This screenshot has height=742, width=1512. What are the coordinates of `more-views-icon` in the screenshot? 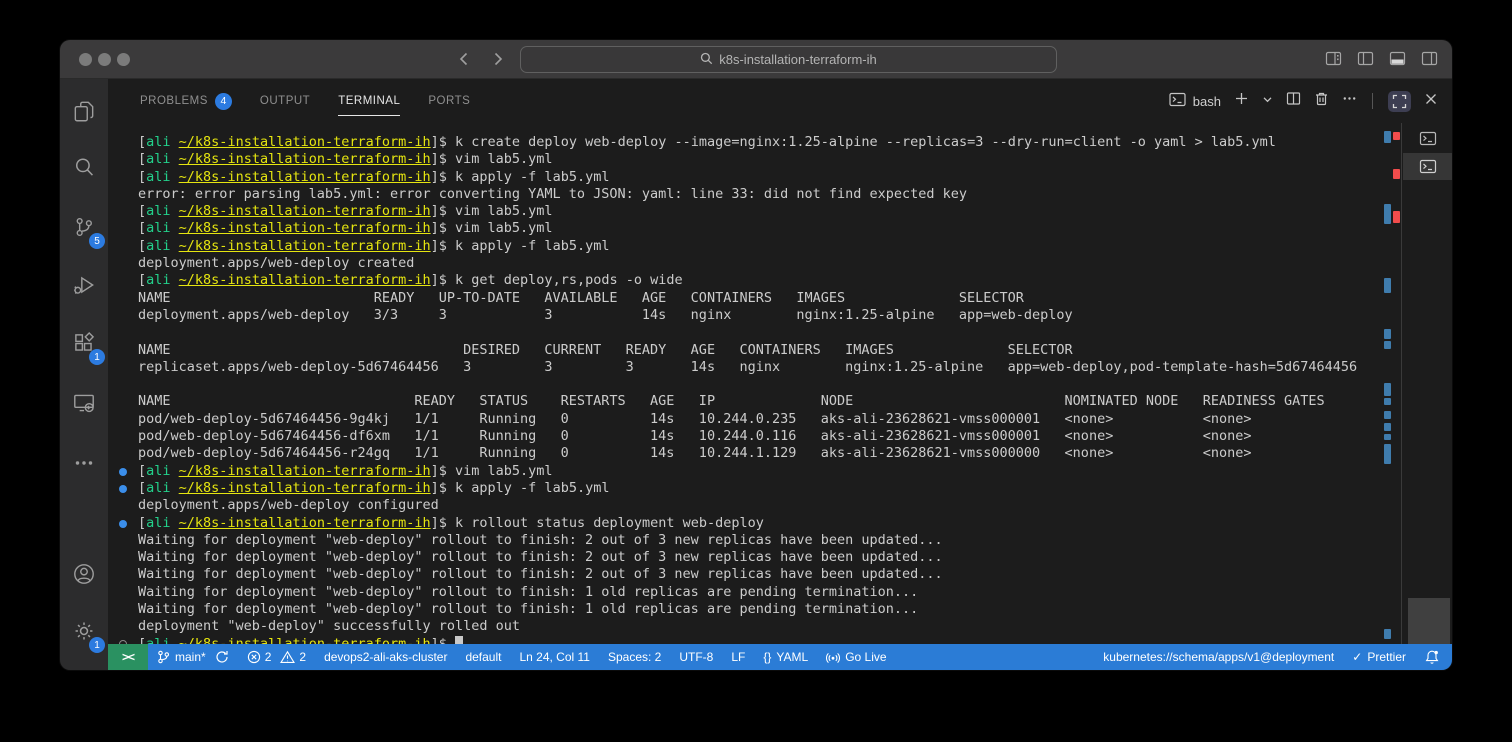 It's located at (84, 463).